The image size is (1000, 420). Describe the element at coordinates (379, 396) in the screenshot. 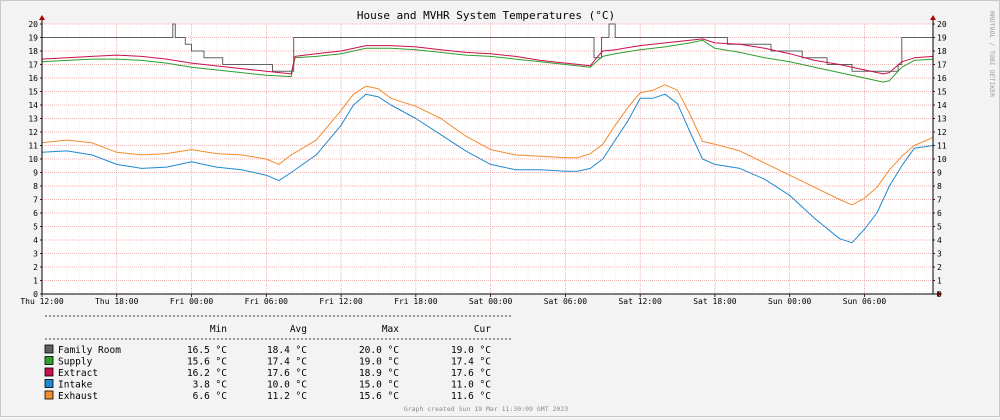

I see `legend-max-value: 15.6 °C` at that location.